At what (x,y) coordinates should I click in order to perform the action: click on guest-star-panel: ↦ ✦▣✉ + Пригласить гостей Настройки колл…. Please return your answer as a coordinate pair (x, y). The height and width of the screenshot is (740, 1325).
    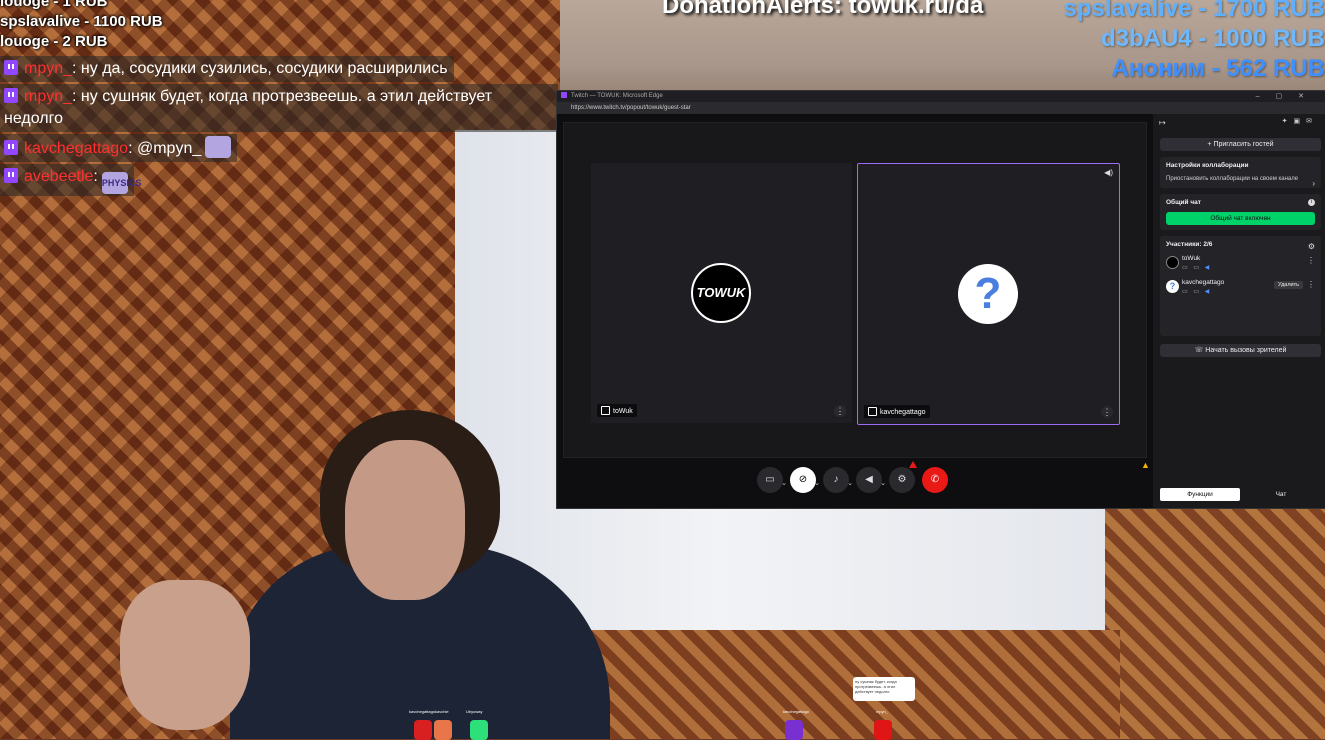
    Looking at the image, I should click on (1239, 311).